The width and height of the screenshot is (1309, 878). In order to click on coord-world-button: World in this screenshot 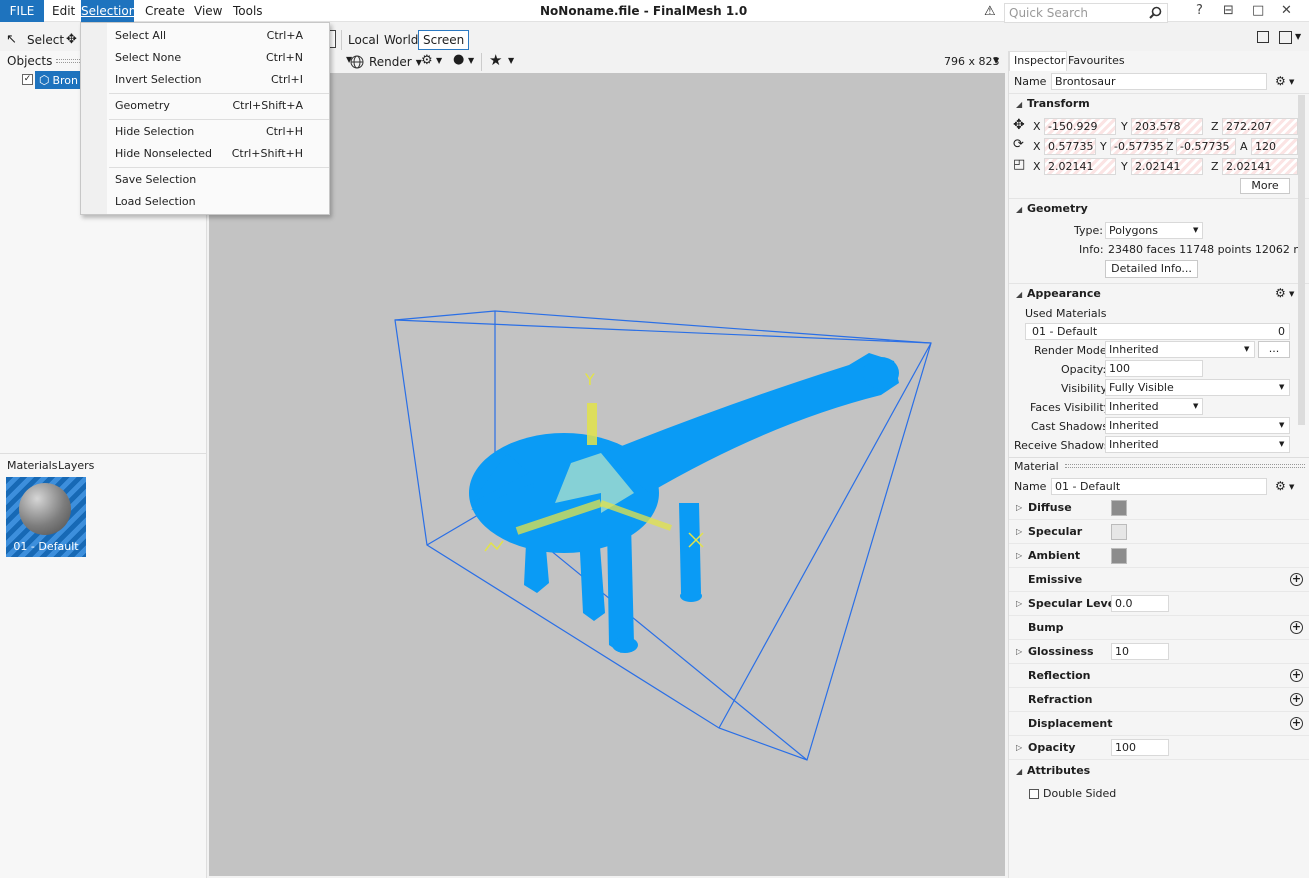, I will do `click(401, 40)`.